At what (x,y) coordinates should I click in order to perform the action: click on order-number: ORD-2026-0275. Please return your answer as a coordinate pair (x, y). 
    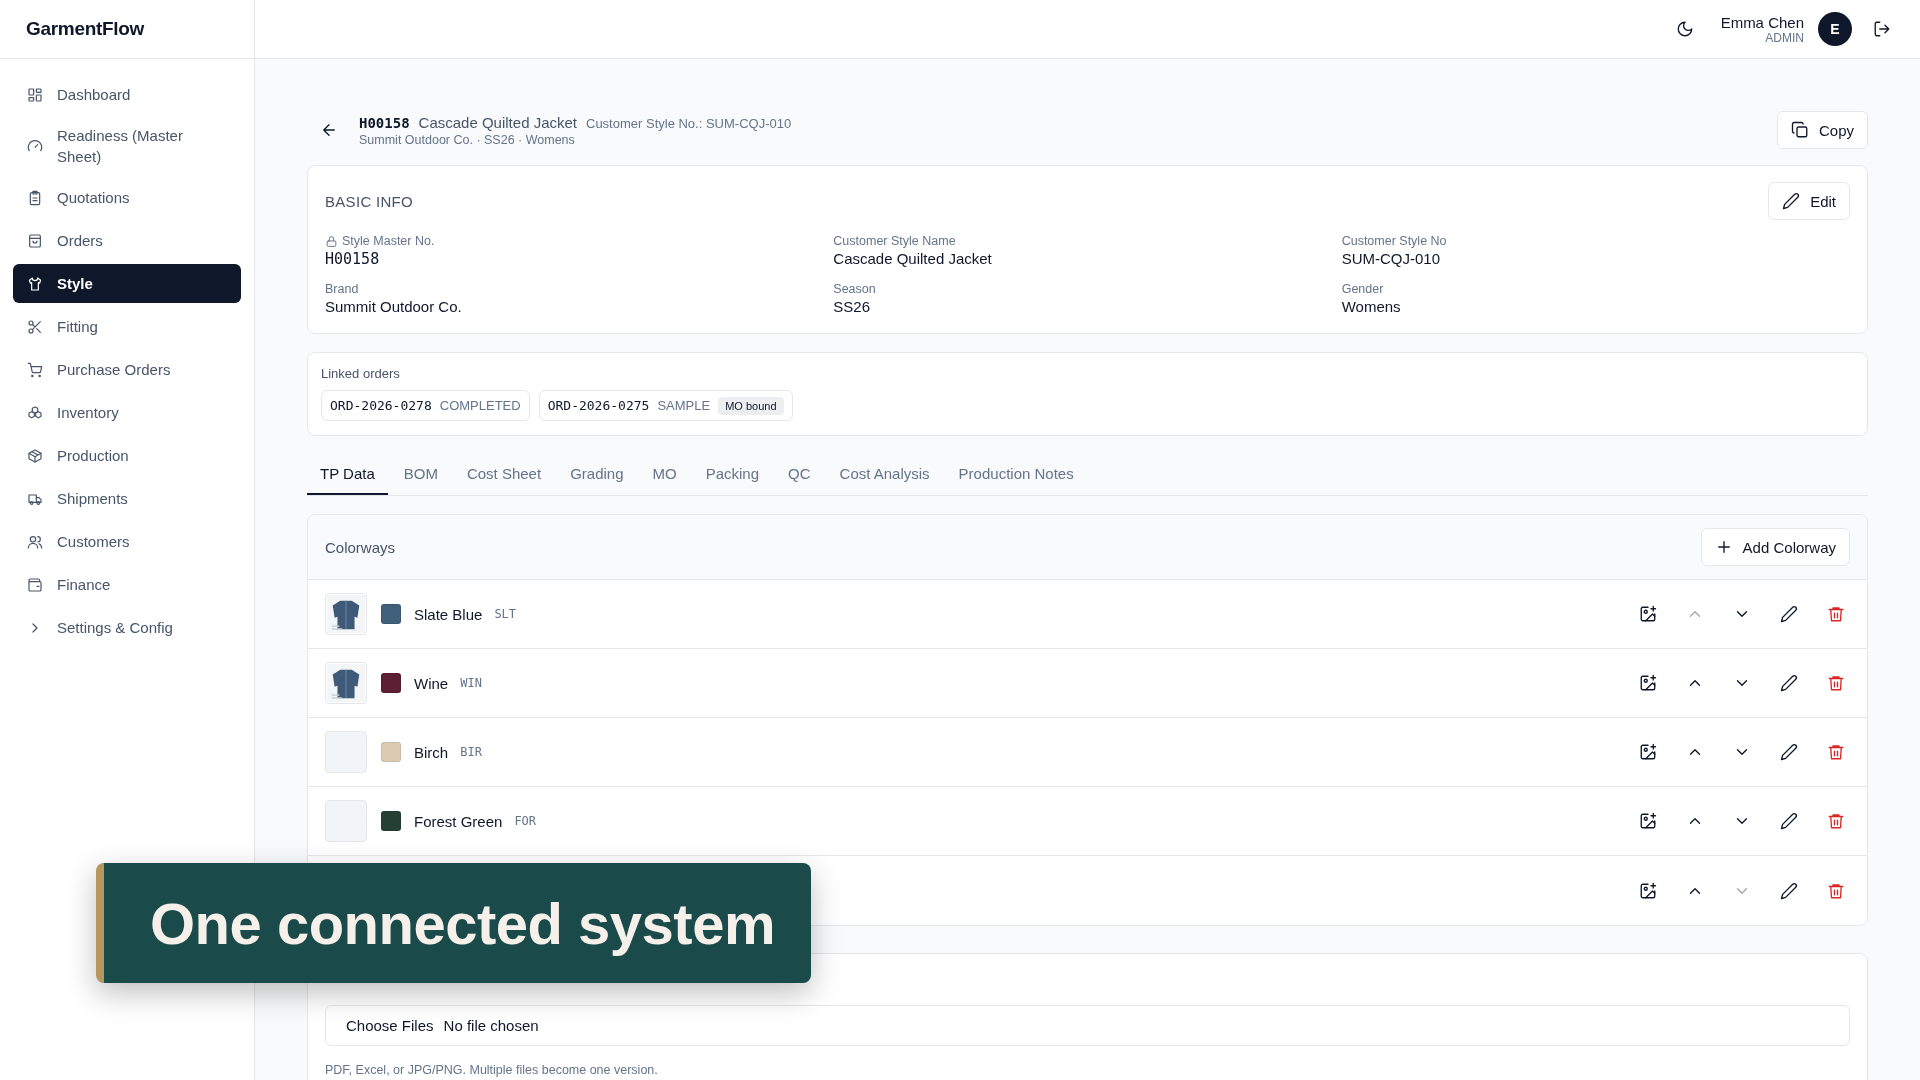
    Looking at the image, I should click on (598, 405).